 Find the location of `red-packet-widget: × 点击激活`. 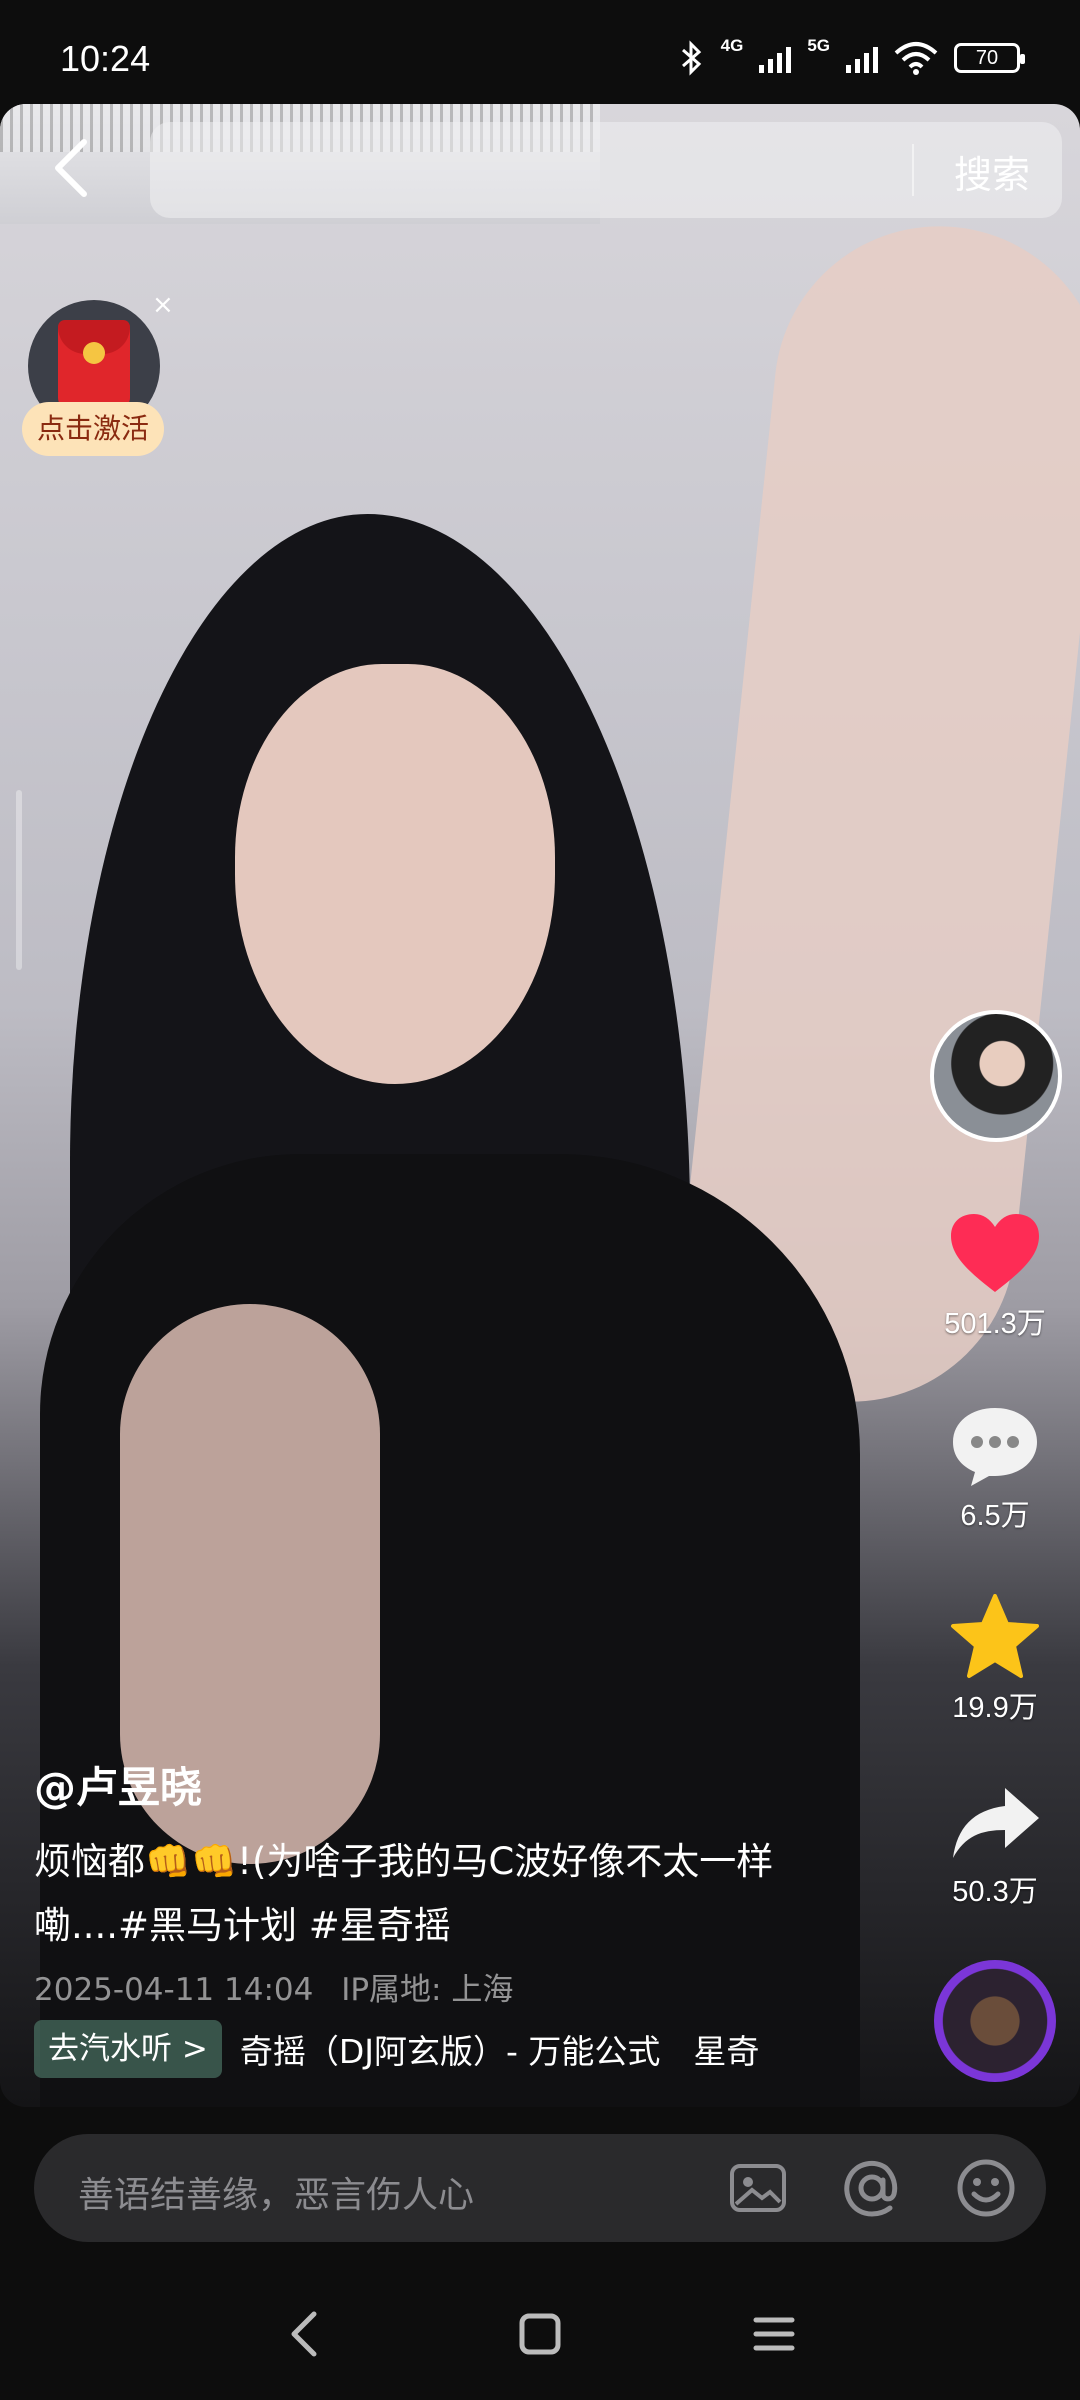

red-packet-widget: × 点击激活 is located at coordinates (98, 375).